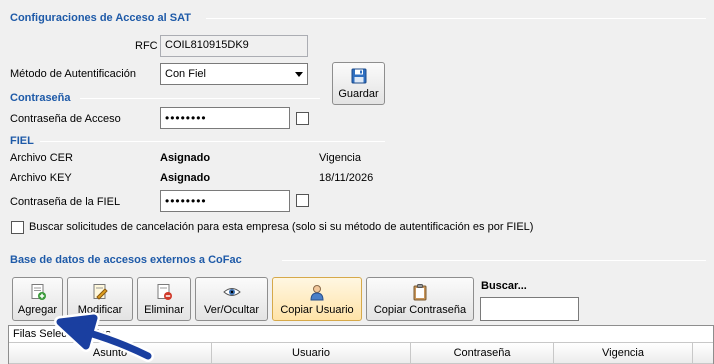  Describe the element at coordinates (17, 227) in the screenshot. I see `cancel-requests-checkbox` at that location.